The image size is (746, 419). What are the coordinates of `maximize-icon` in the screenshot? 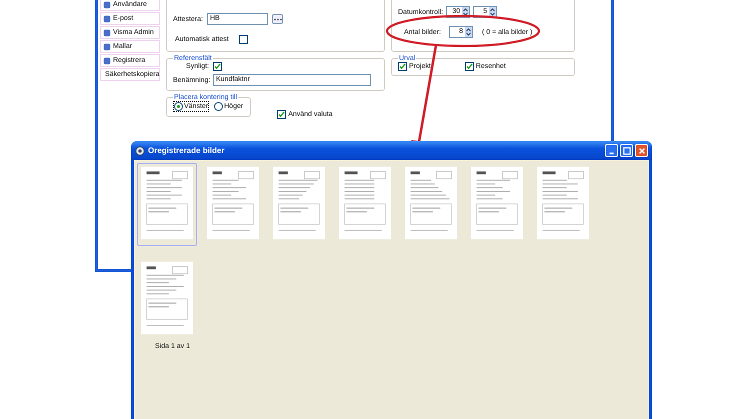 It's located at (626, 150).